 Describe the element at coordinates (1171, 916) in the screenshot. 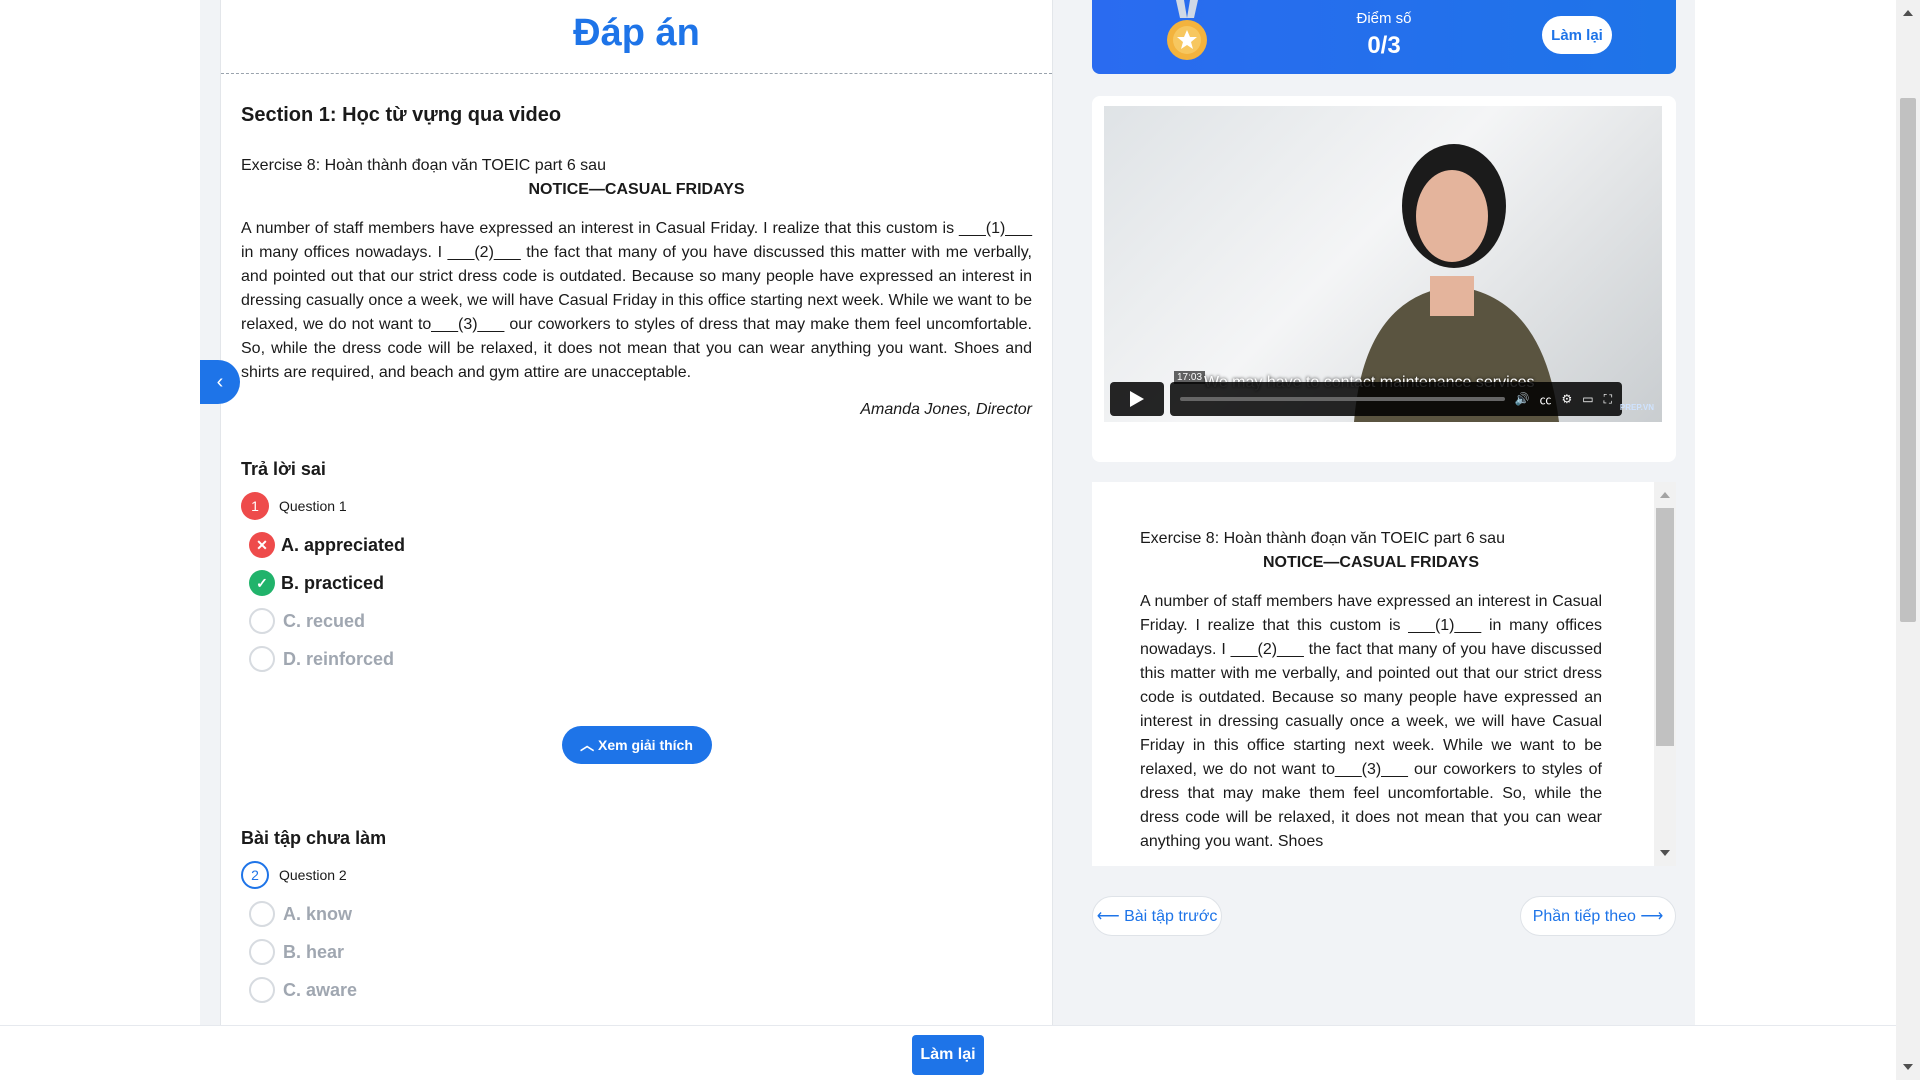

I see `prev-label: Bài tập trước` at that location.